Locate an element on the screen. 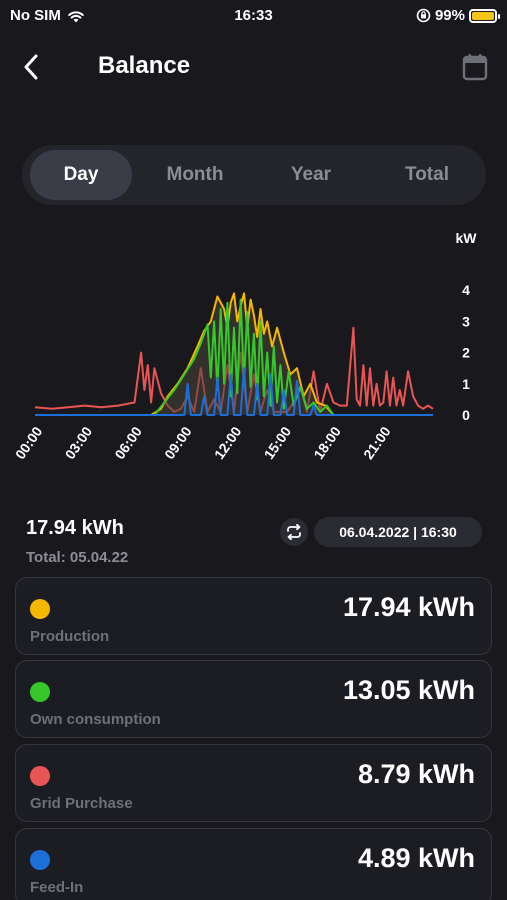 Image resolution: width=507 pixels, height=900 pixels. refresh-button is located at coordinates (294, 532).